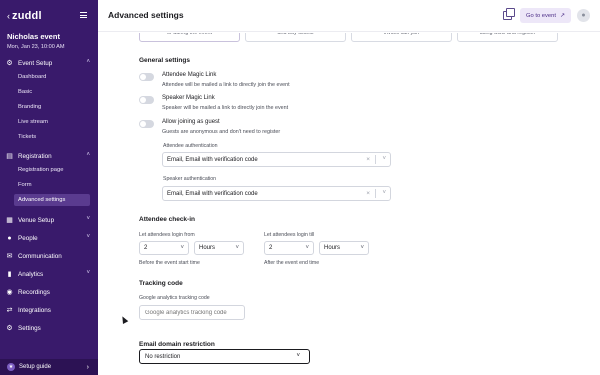  Describe the element at coordinates (52, 107) in the screenshot. I see `sidebar-item-branding: Branding` at that location.